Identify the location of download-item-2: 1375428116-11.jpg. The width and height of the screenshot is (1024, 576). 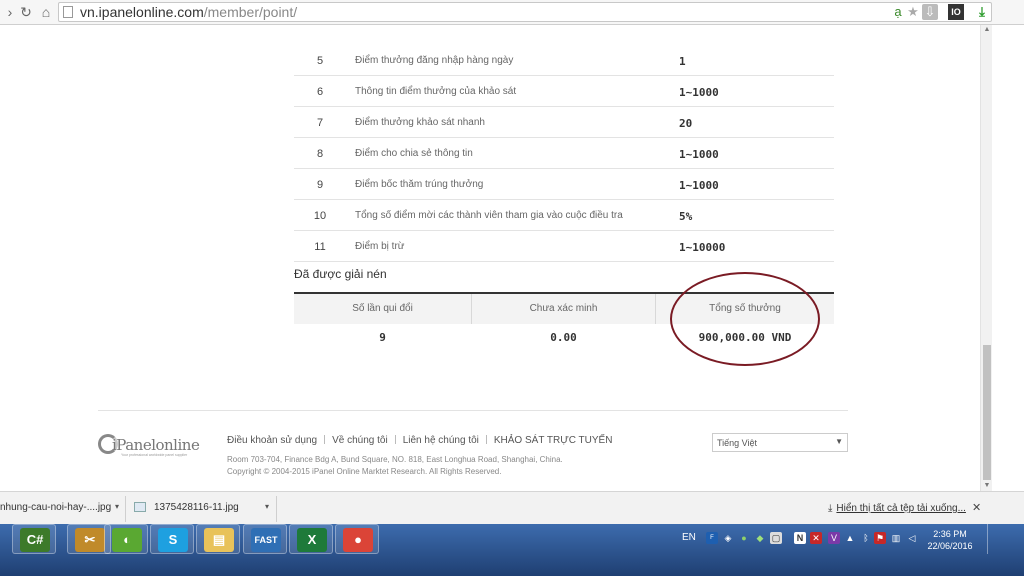
(206, 508).